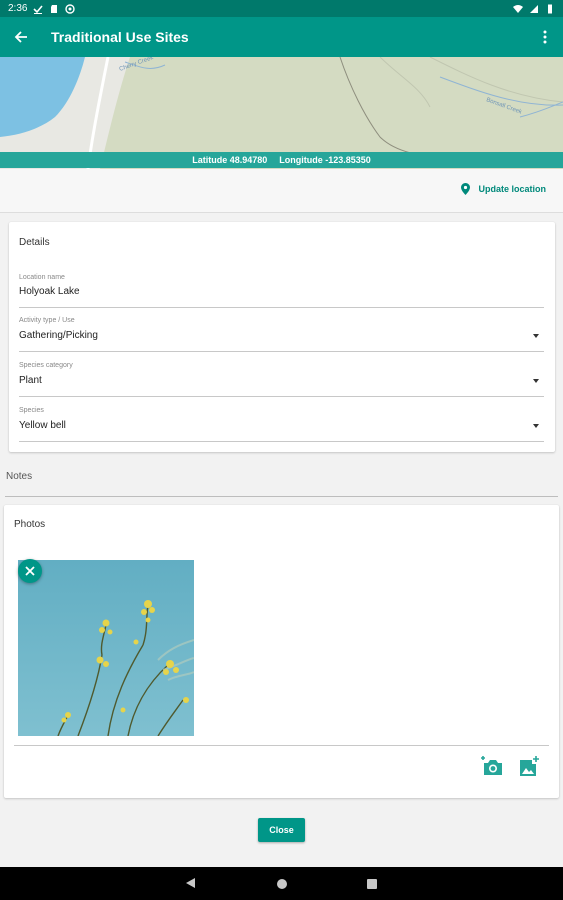  I want to click on activity-type-label: Activity type / Use, so click(47, 320).